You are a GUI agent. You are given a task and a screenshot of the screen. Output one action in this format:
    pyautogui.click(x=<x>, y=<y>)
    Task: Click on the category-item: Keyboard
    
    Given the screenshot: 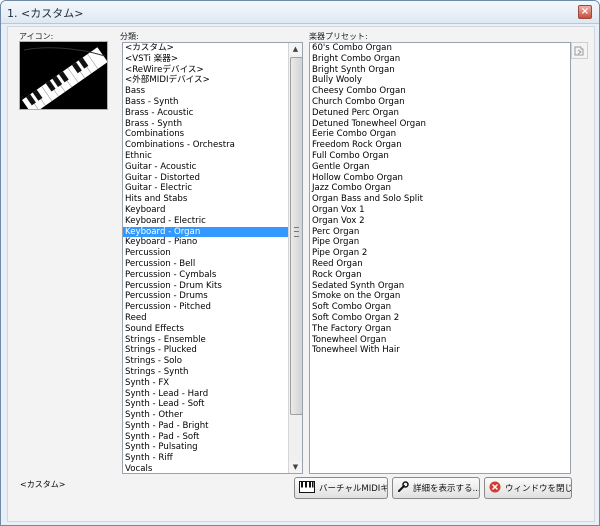 What is the action you would take?
    pyautogui.click(x=212, y=210)
    